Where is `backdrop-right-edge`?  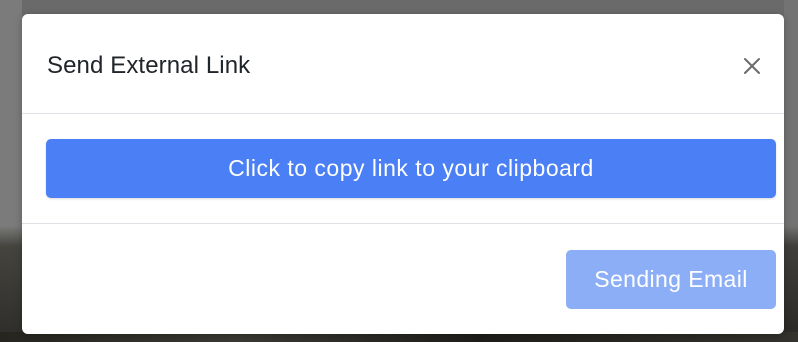 backdrop-right-edge is located at coordinates (791, 171).